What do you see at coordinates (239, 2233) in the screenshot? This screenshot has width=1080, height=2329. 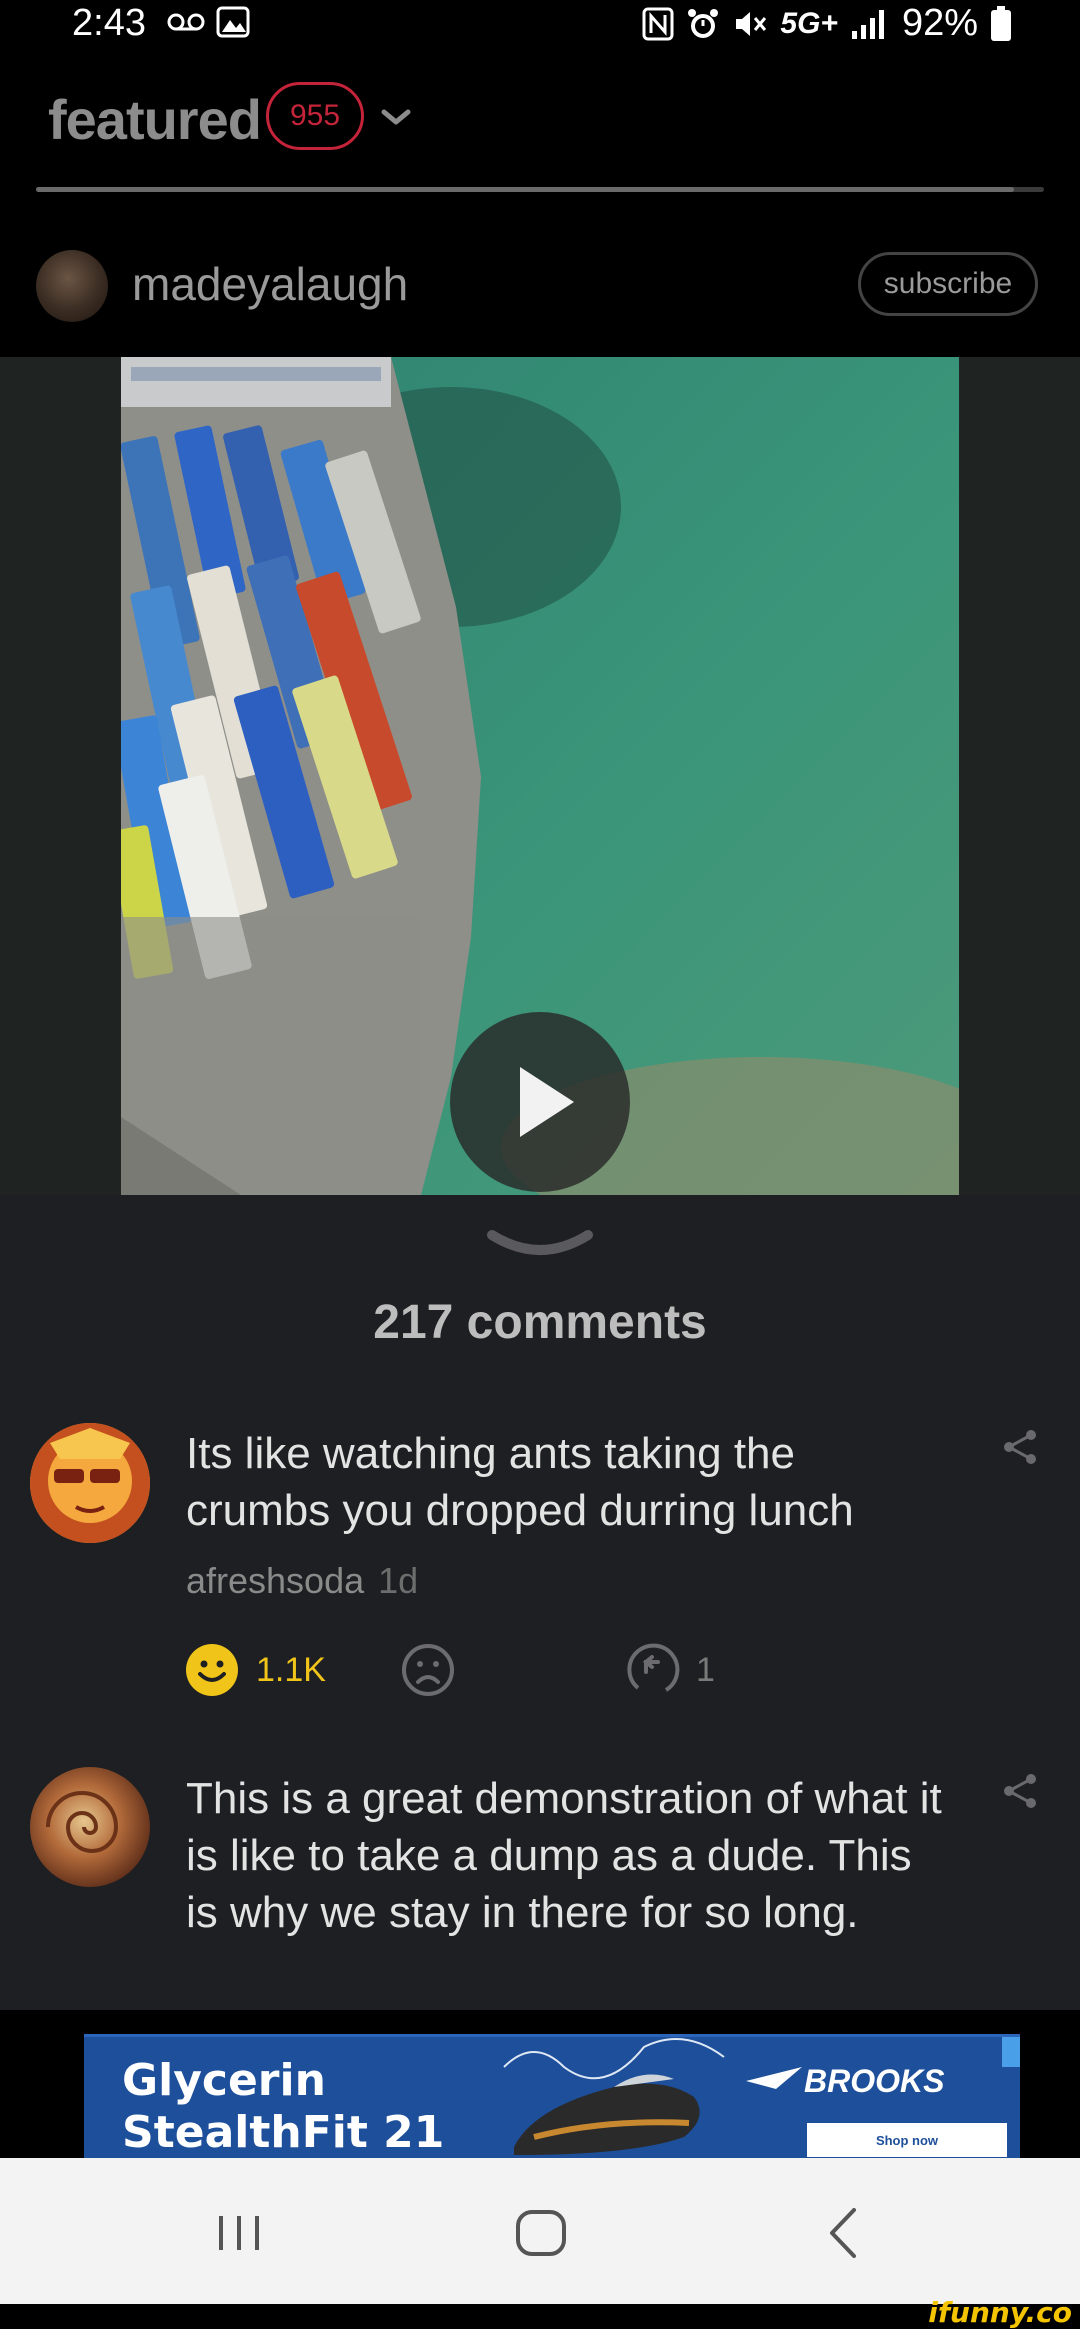 I see `recent-apps-icon` at bounding box center [239, 2233].